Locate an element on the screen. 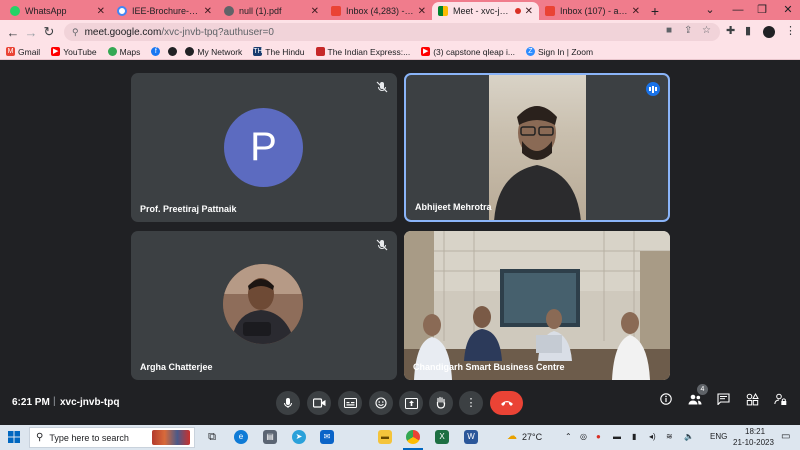  github-icon is located at coordinates (173, 51).